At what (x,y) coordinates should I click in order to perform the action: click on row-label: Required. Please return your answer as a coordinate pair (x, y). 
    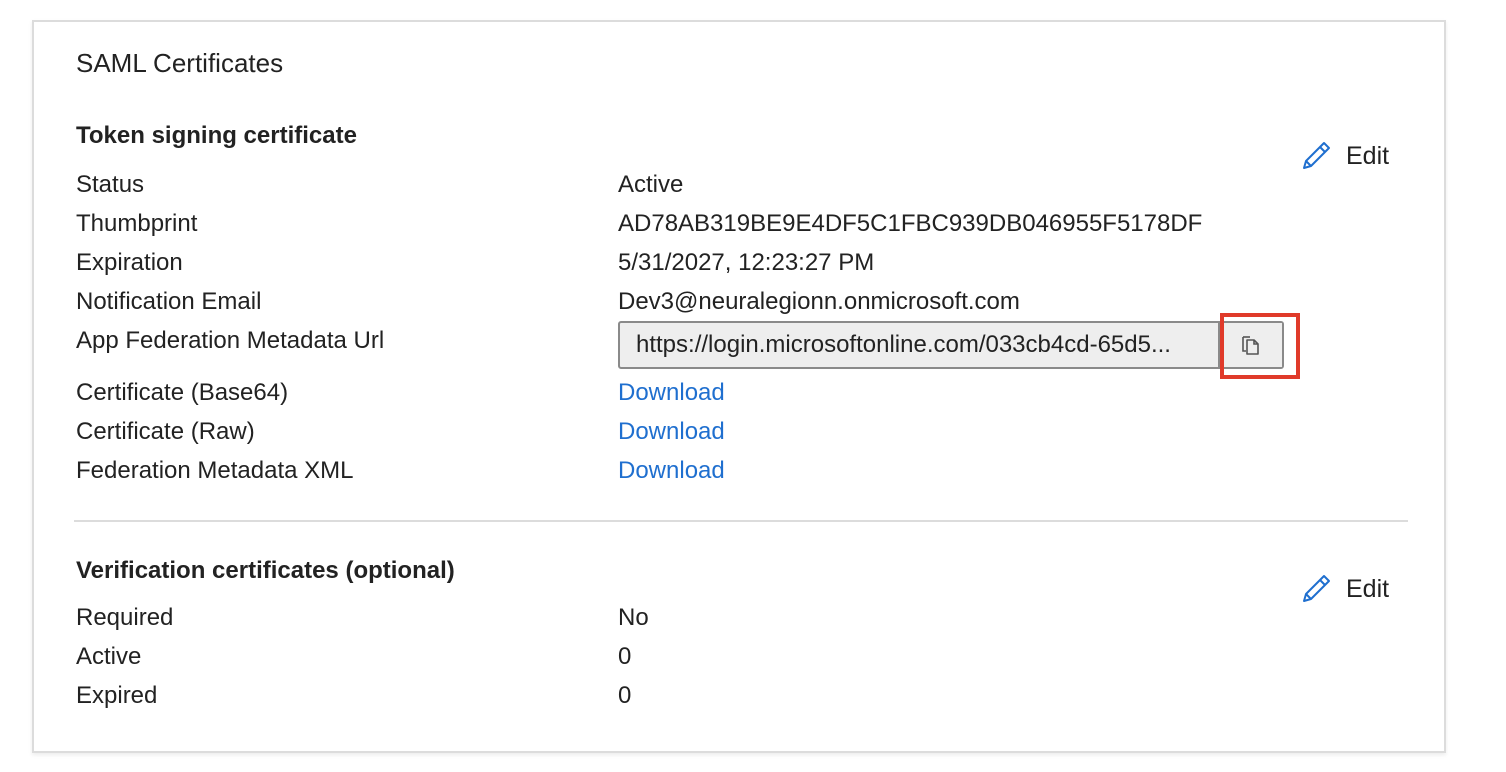
    Looking at the image, I should click on (125, 617).